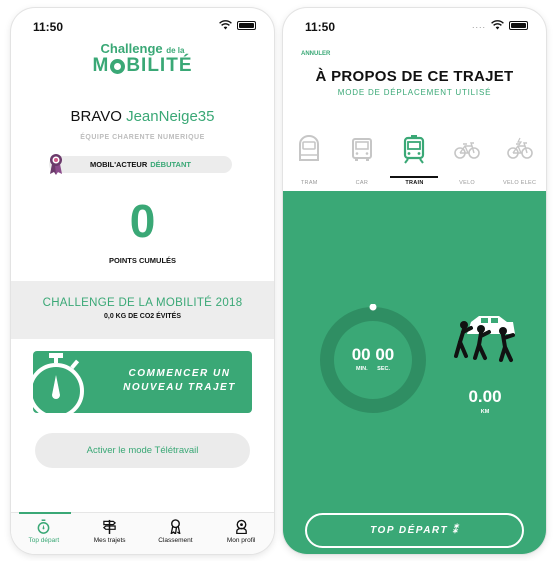 Image resolution: width=553 pixels, height=561 pixels. What do you see at coordinates (485, 412) in the screenshot?
I see `distance-unit: KM` at bounding box center [485, 412].